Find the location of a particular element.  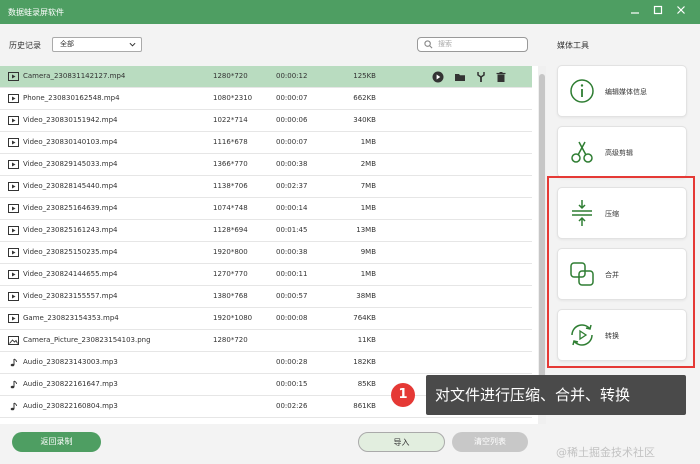

file-size: 2MB is located at coordinates (368, 164).